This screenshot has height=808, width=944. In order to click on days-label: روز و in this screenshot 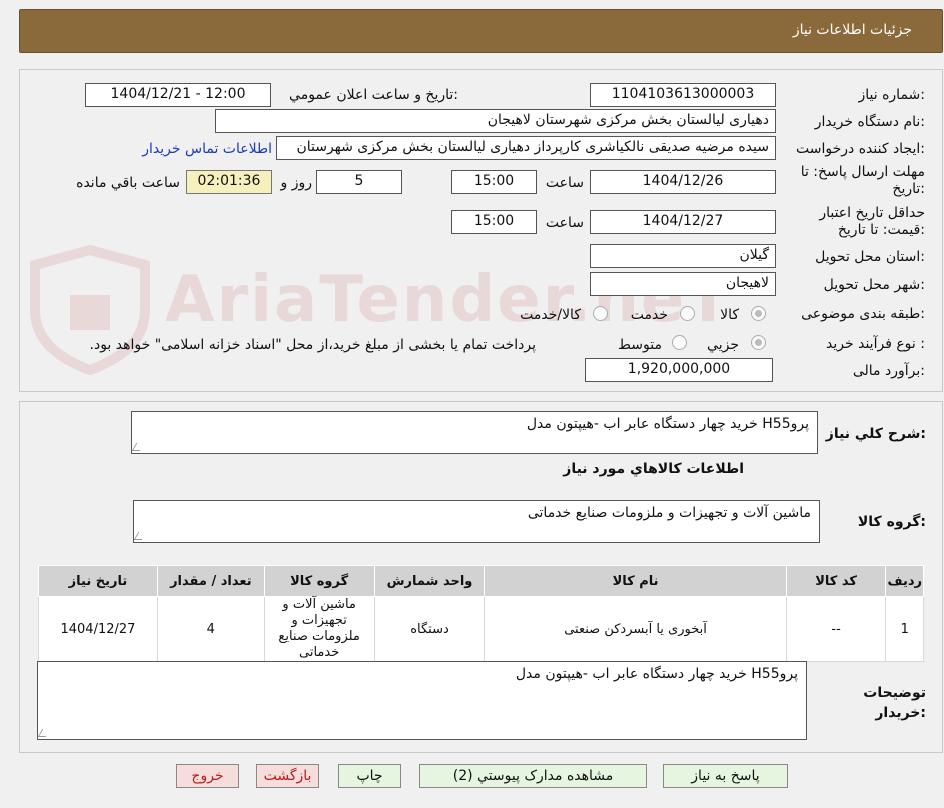, I will do `click(296, 183)`.